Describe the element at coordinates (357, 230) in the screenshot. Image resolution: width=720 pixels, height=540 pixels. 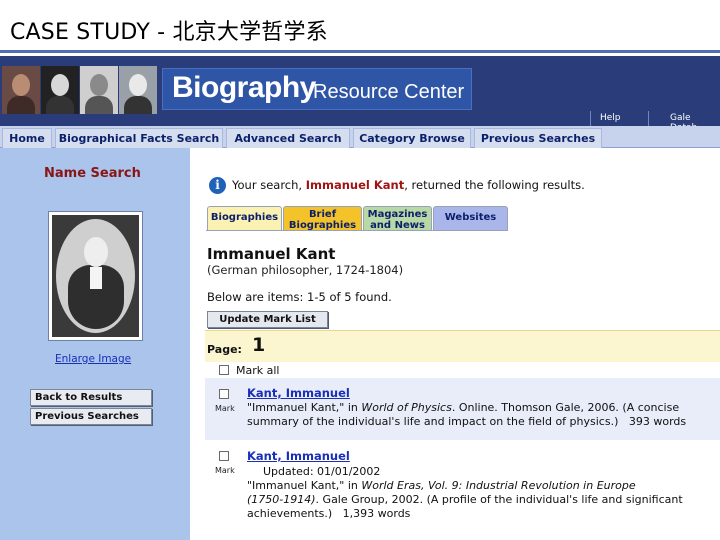
I see `tab-underline` at that location.